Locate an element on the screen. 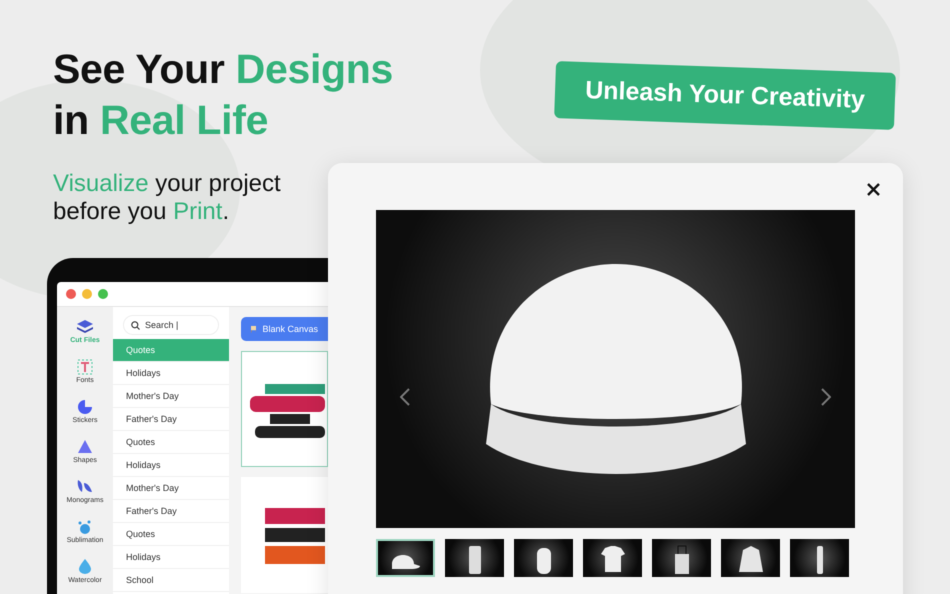  leaves-icon is located at coordinates (85, 487).